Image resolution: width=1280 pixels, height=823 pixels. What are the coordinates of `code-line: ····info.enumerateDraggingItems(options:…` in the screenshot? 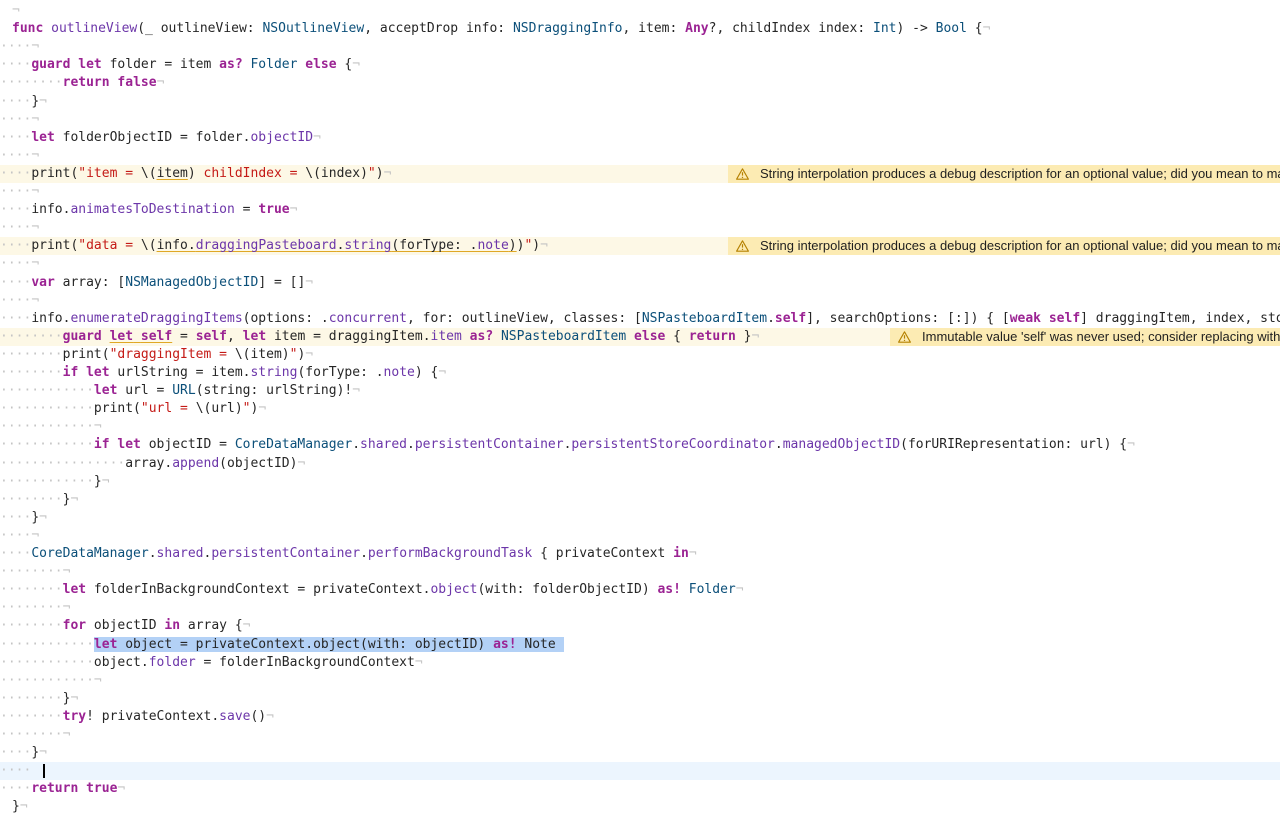 It's located at (640, 319).